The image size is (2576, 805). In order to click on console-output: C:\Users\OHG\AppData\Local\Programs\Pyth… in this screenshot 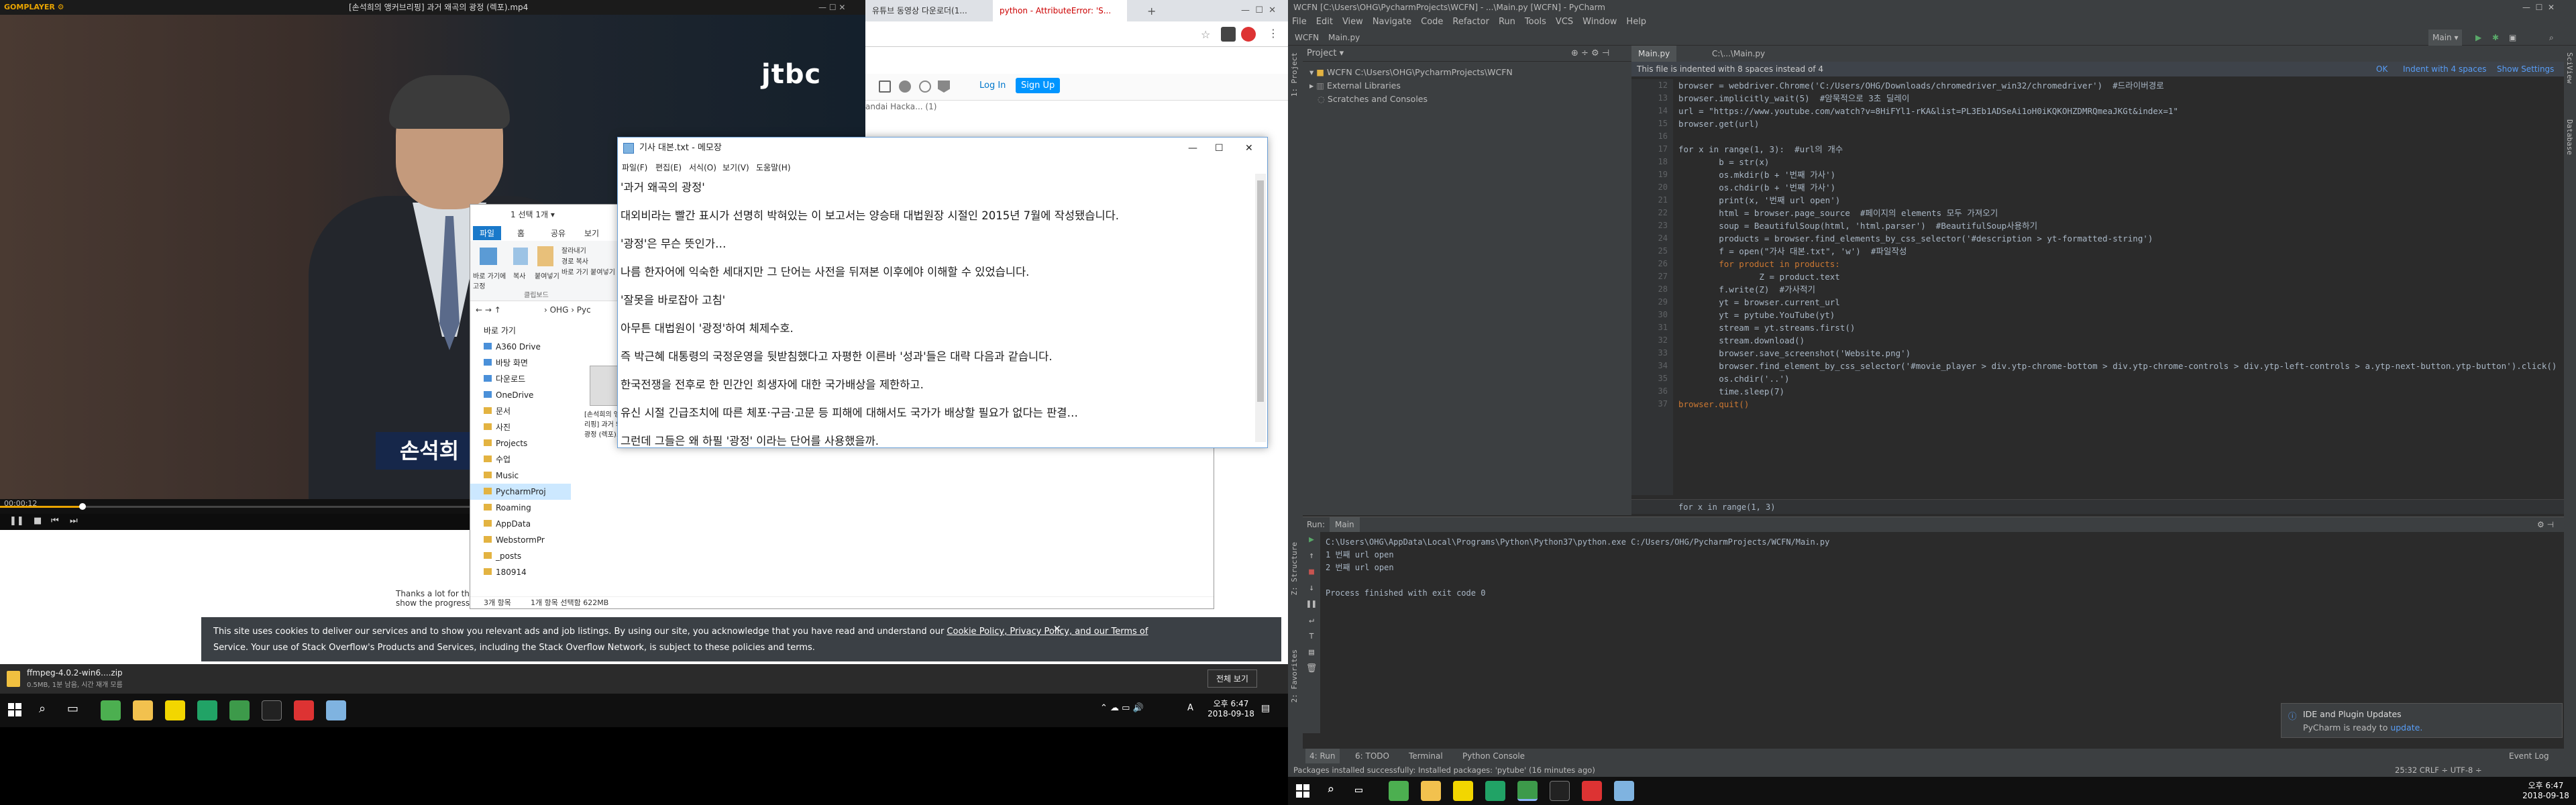, I will do `click(1929, 633)`.